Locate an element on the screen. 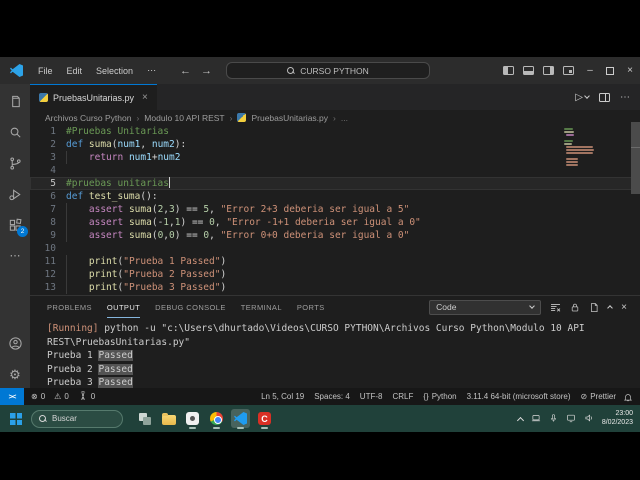 This screenshot has height=480, width=640. start-button is located at coordinates (16, 418).